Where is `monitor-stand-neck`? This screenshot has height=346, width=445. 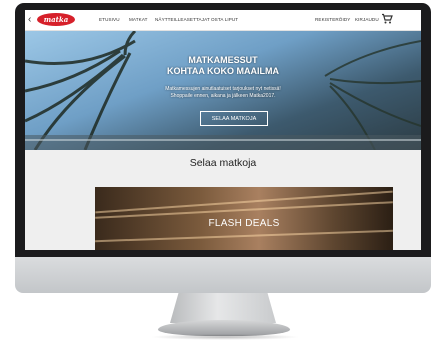
monitor-stand-neck is located at coordinates (223, 308).